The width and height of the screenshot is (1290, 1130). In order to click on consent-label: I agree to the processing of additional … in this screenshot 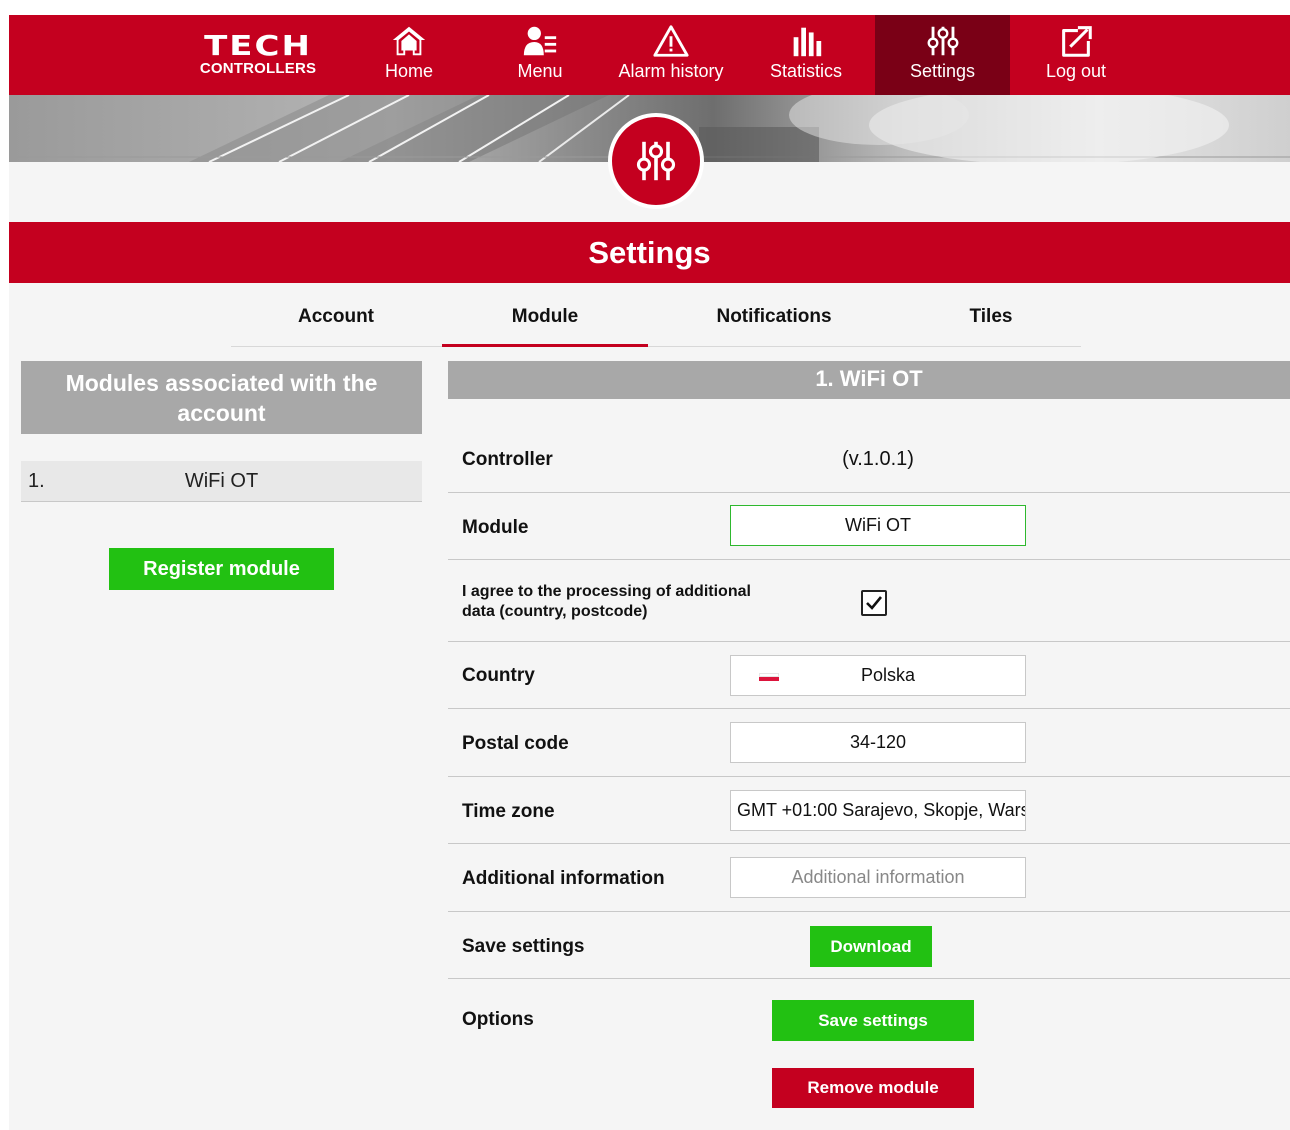, I will do `click(606, 602)`.